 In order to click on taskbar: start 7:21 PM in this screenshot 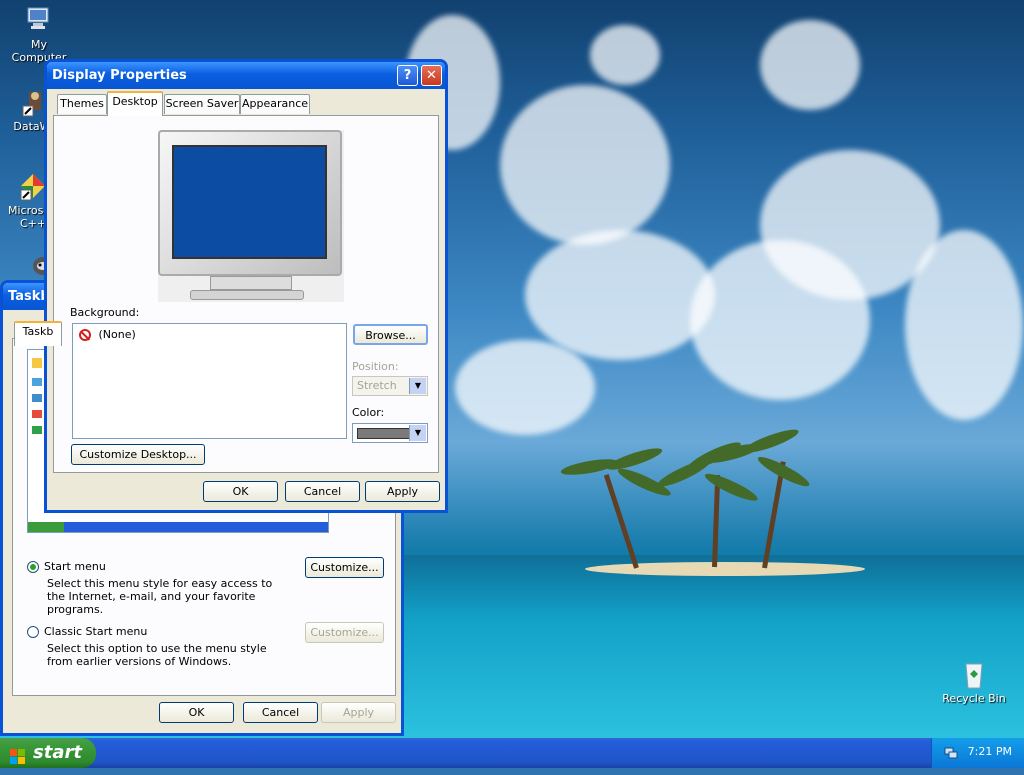, I will do `click(512, 753)`.